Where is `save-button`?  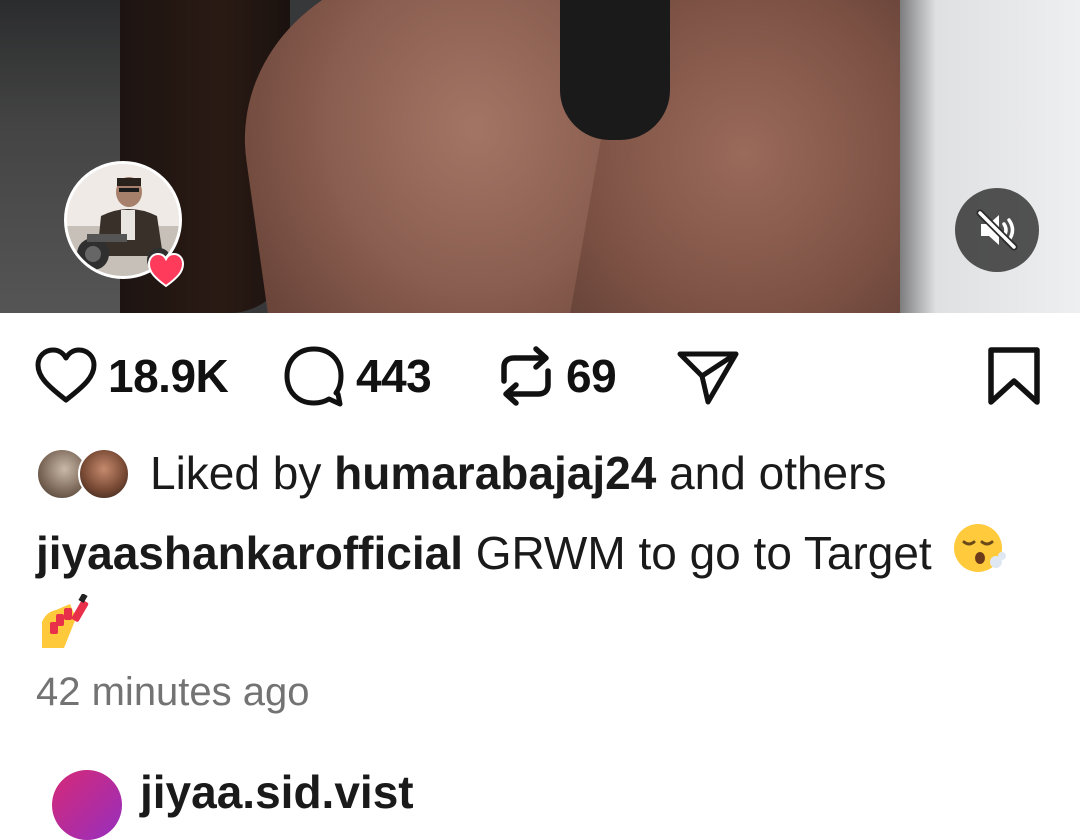
save-button is located at coordinates (1014, 376).